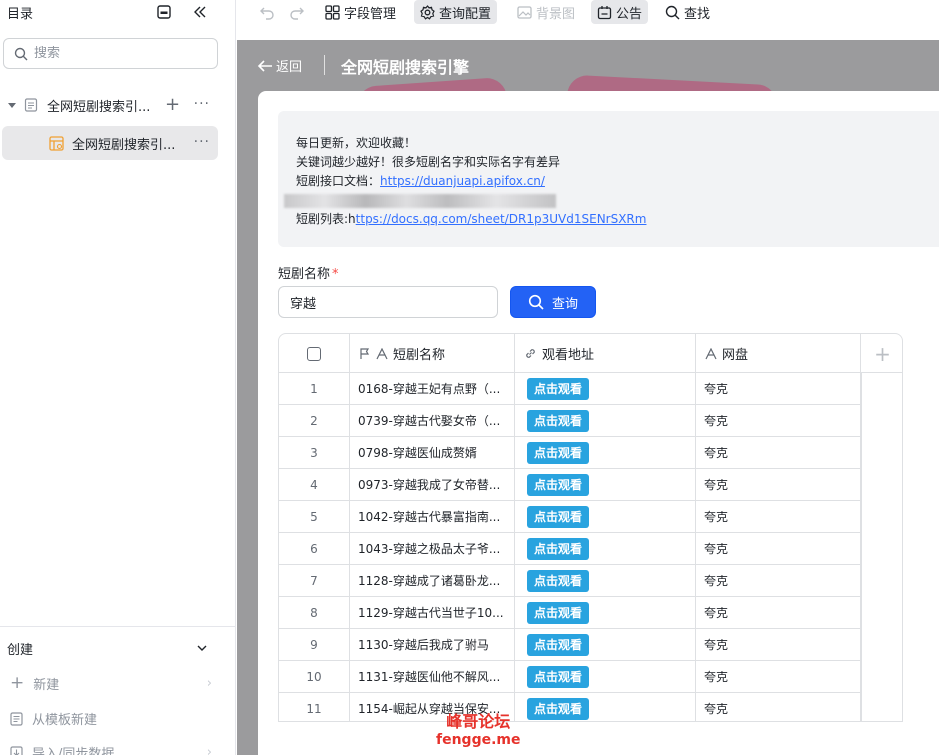  What do you see at coordinates (620, 12) in the screenshot?
I see `notice-button: 公告` at bounding box center [620, 12].